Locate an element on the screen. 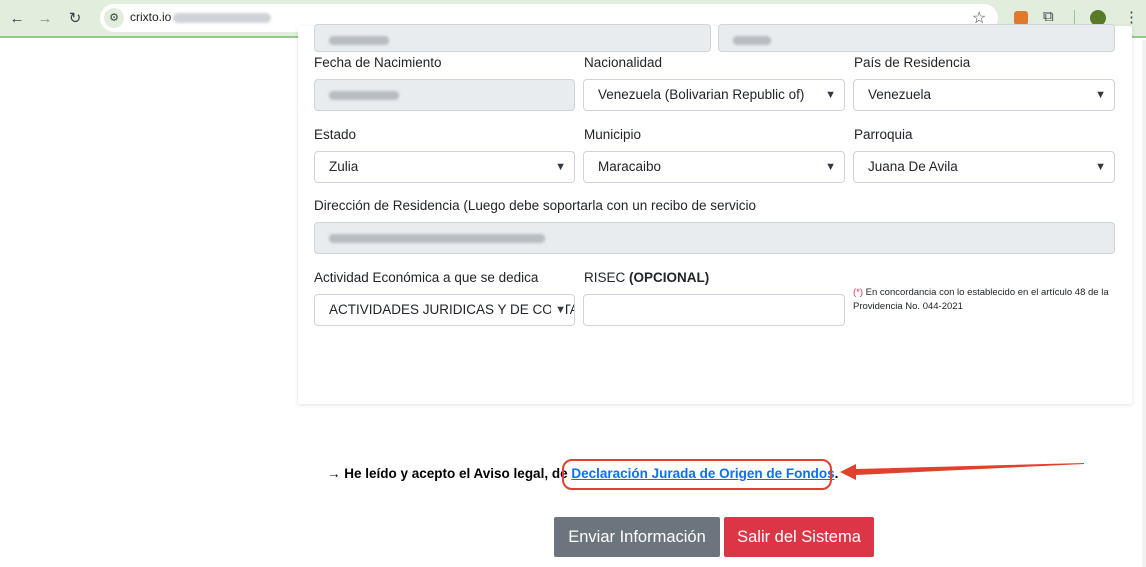  birth-date-field is located at coordinates (444, 95).